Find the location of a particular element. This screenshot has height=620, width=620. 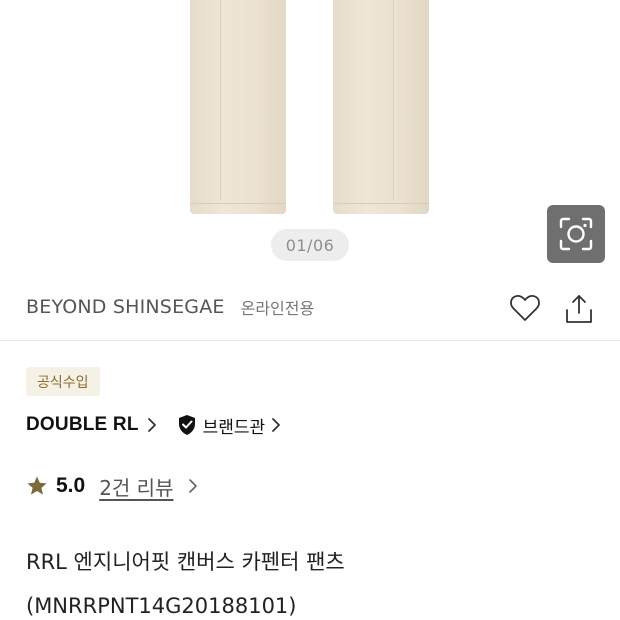

image-search-button is located at coordinates (576, 234).